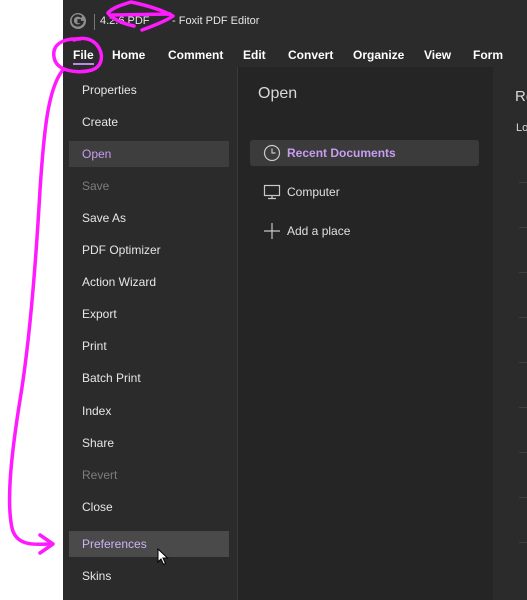  What do you see at coordinates (149, 282) in the screenshot?
I see `menu-item-action-wizard: Action Wizard` at bounding box center [149, 282].